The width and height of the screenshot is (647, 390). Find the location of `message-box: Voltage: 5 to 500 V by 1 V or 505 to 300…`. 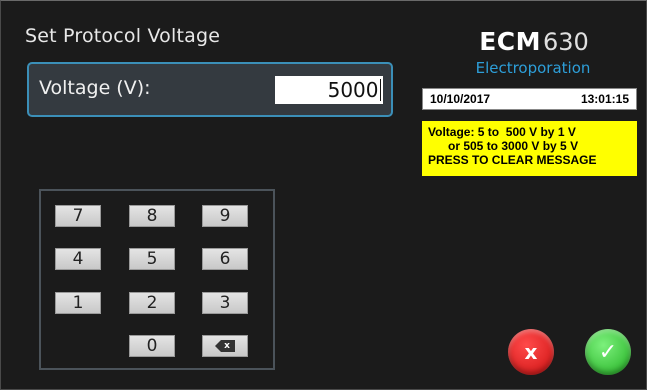

message-box: Voltage: 5 to 500 V by 1 V or 505 to 300… is located at coordinates (529, 148).